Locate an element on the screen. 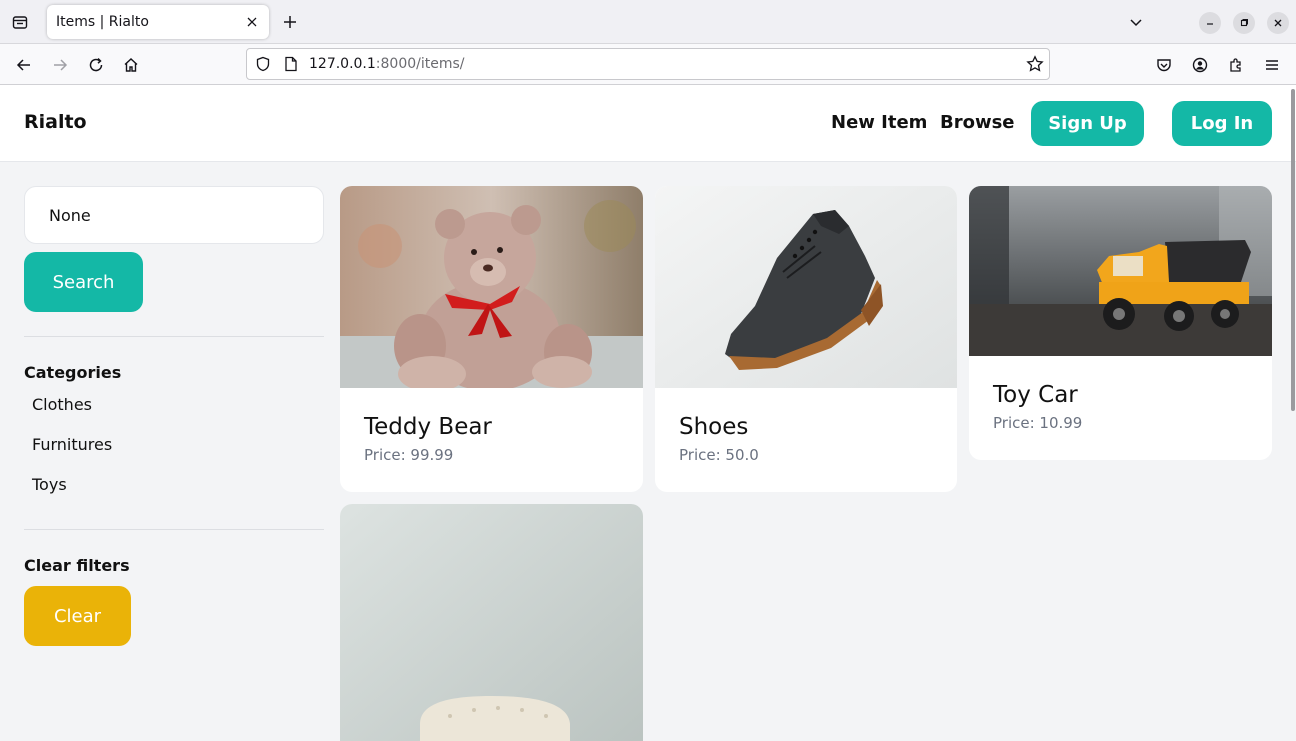 This screenshot has width=1296, height=741. item-price: Price: 50.0 is located at coordinates (719, 455).